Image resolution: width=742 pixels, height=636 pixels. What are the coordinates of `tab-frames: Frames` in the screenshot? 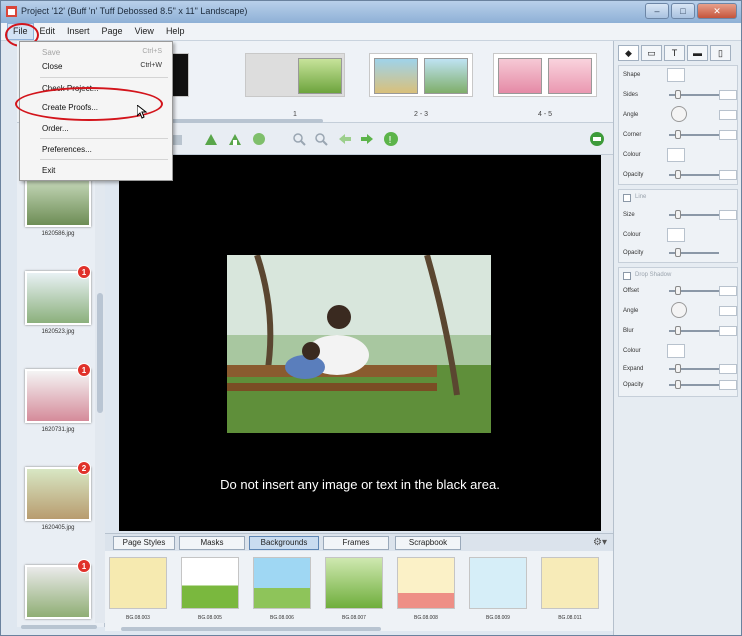 It's located at (356, 543).